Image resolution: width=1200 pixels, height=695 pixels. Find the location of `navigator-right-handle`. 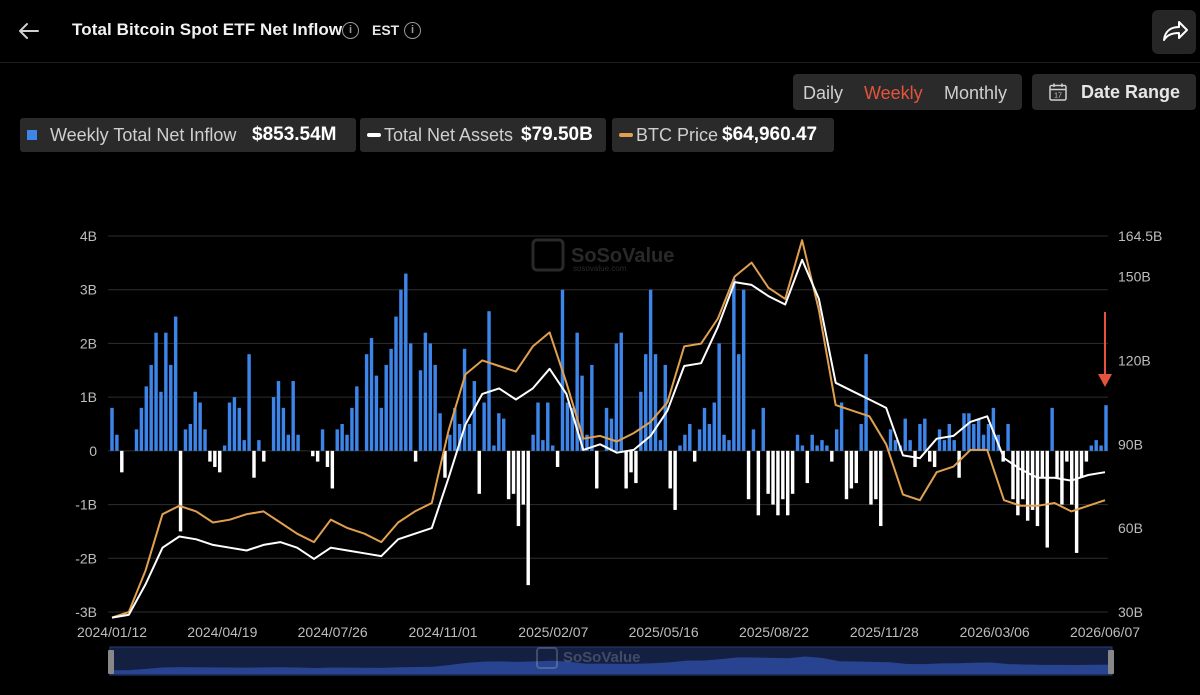

navigator-right-handle is located at coordinates (1111, 662).